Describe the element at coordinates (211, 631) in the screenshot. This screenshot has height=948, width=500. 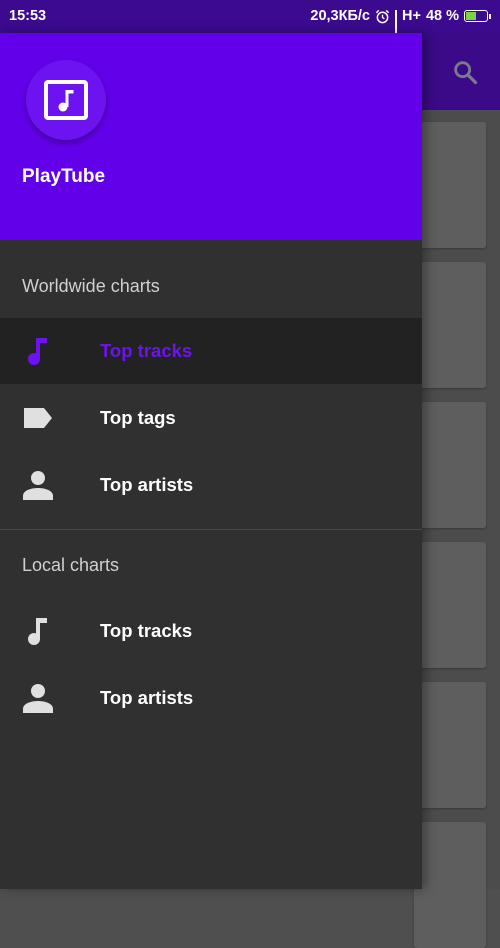
I see `menu-item-local-top-tracks: Top tracks` at that location.